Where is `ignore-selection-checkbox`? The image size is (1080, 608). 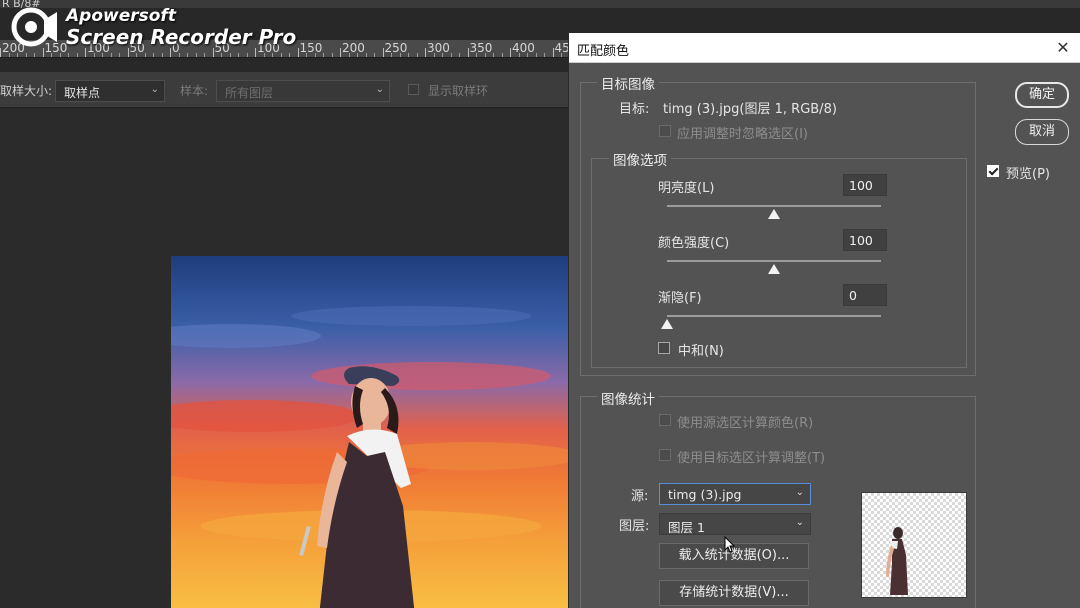 ignore-selection-checkbox is located at coordinates (665, 131).